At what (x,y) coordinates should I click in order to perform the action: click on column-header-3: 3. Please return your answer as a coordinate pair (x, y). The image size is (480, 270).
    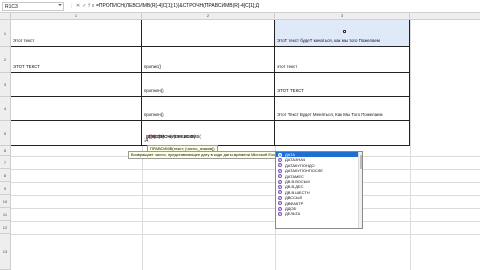
    Looking at the image, I should click on (342, 16).